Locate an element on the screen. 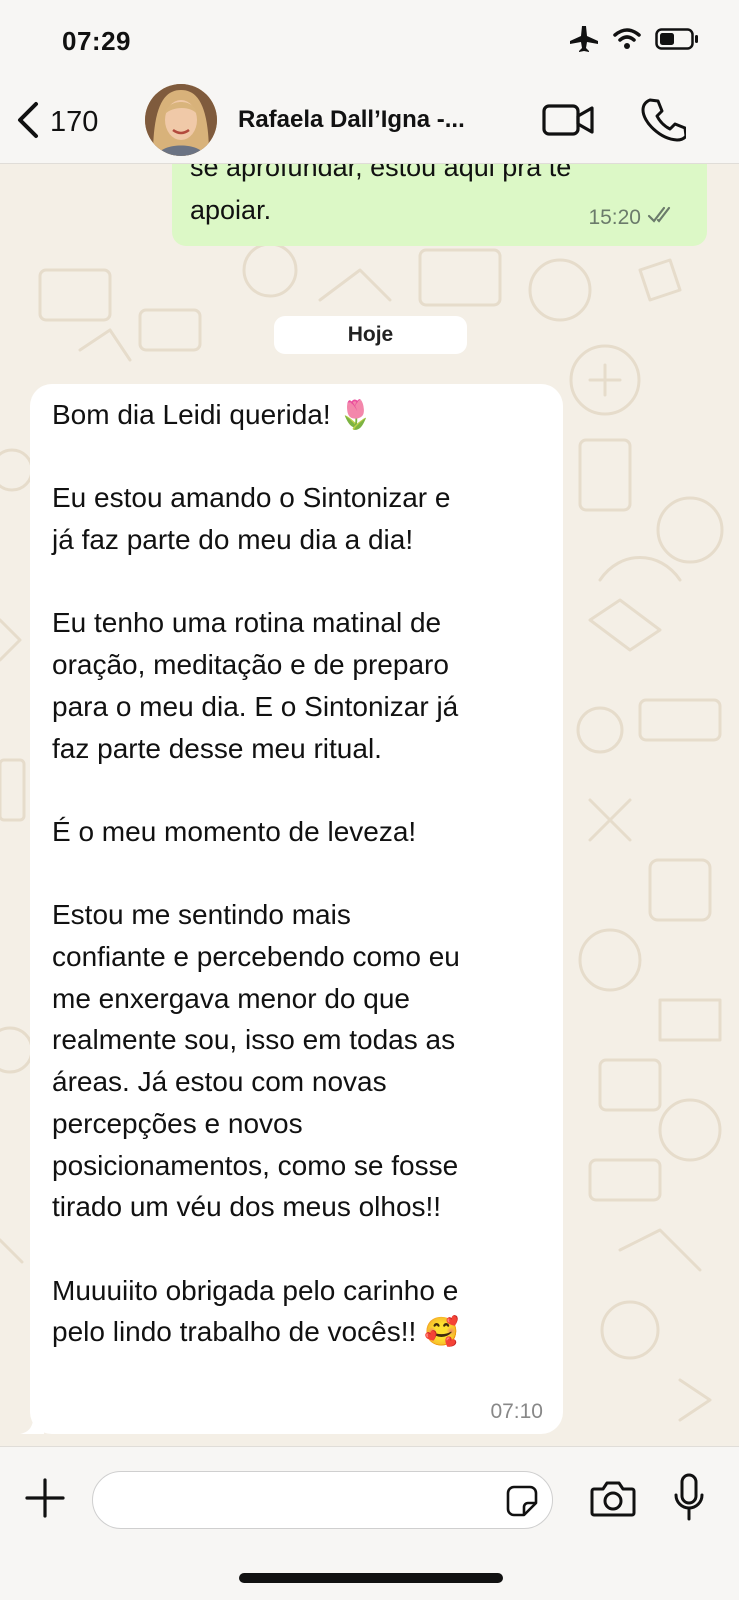 The height and width of the screenshot is (1600, 739). avatar is located at coordinates (181, 120).